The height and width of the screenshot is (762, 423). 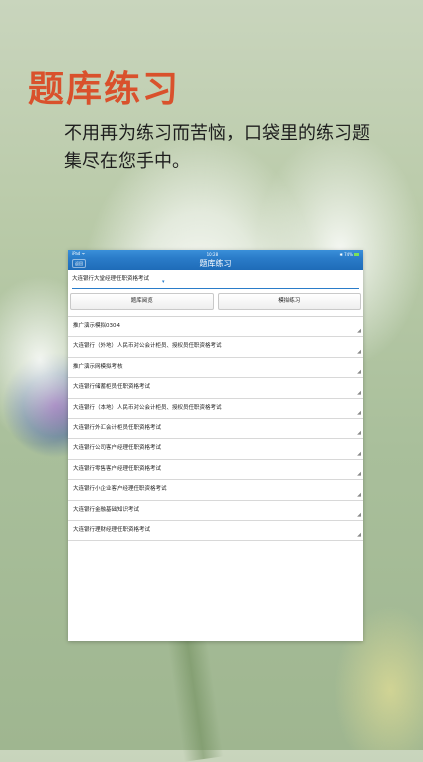 What do you see at coordinates (163, 282) in the screenshot?
I see `chevron-down-icon: ▾` at bounding box center [163, 282].